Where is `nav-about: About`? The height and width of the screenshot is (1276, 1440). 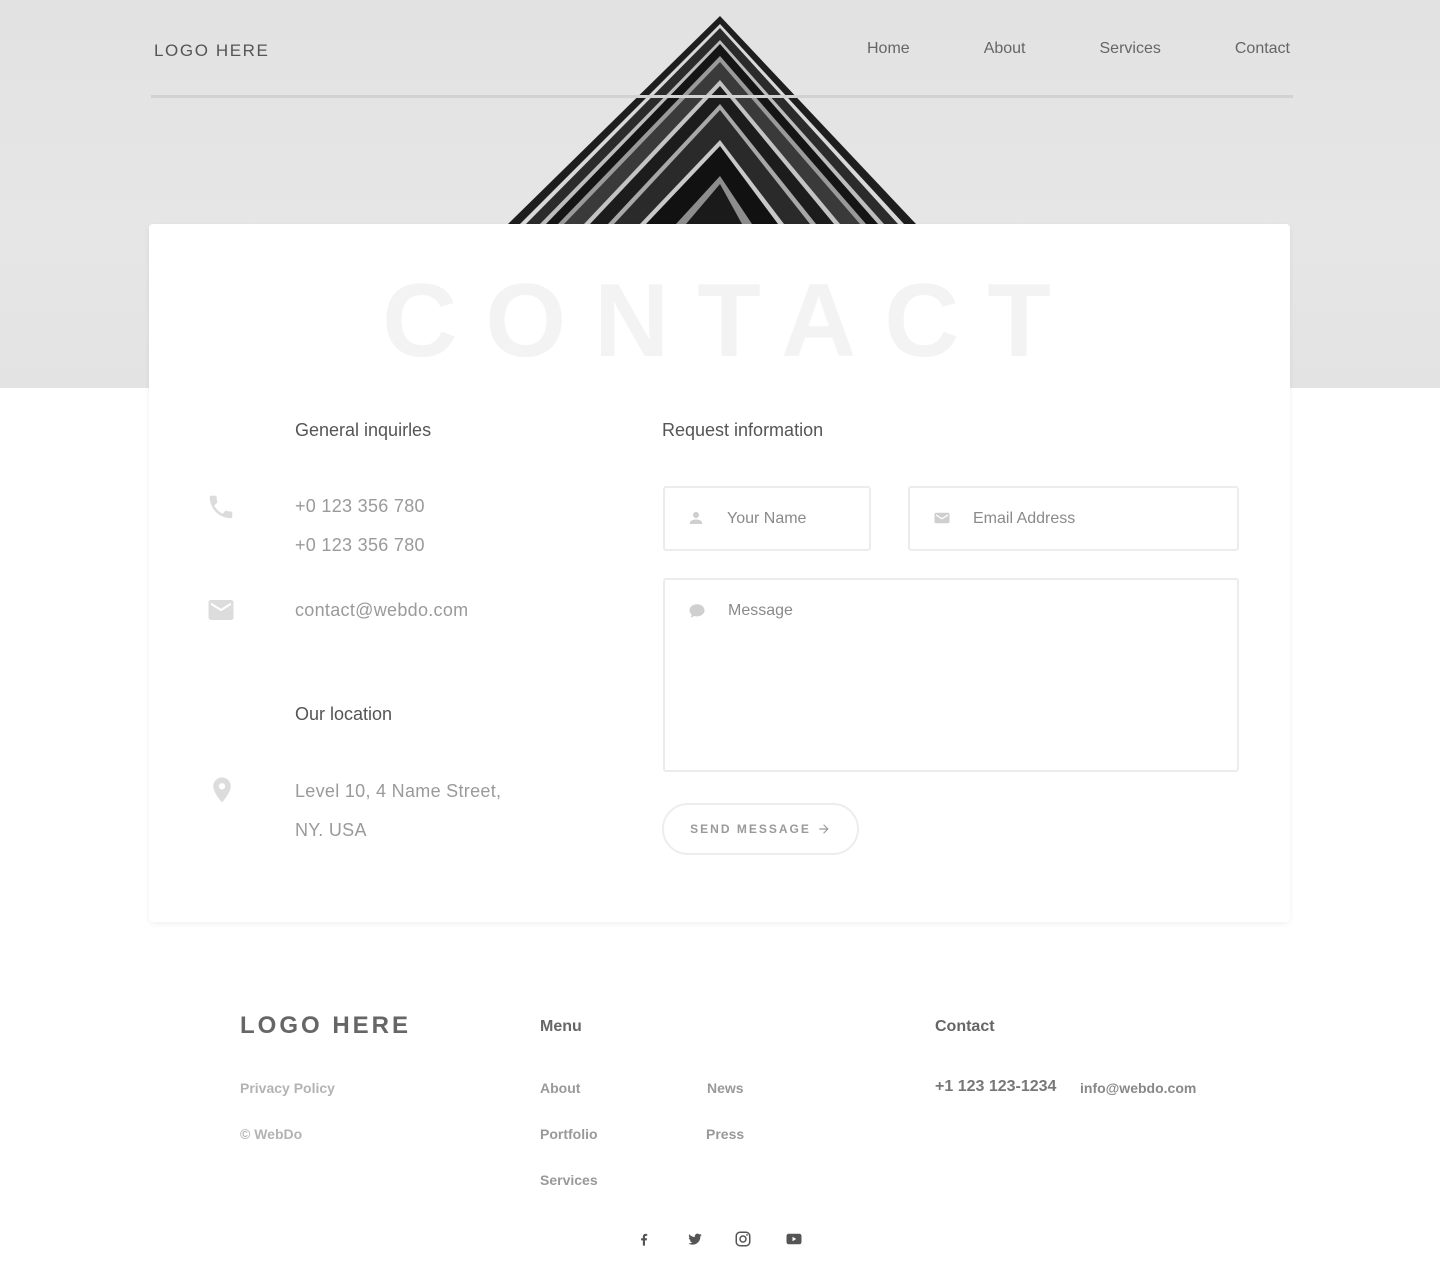
nav-about: About is located at coordinates (1005, 49).